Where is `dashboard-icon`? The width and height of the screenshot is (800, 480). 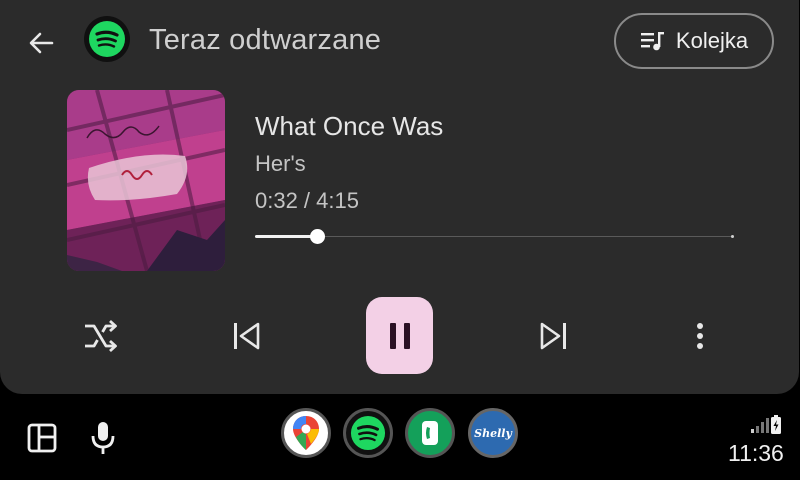
dashboard-icon is located at coordinates (42, 438).